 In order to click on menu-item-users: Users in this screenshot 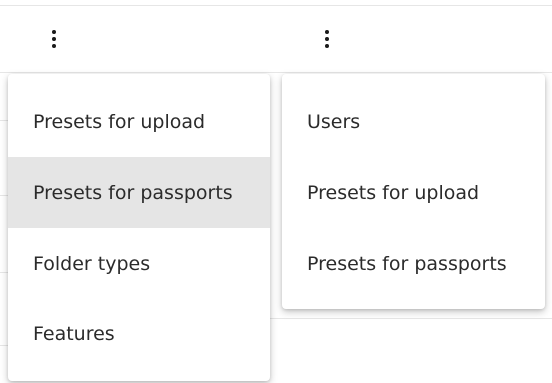, I will do `click(413, 122)`.